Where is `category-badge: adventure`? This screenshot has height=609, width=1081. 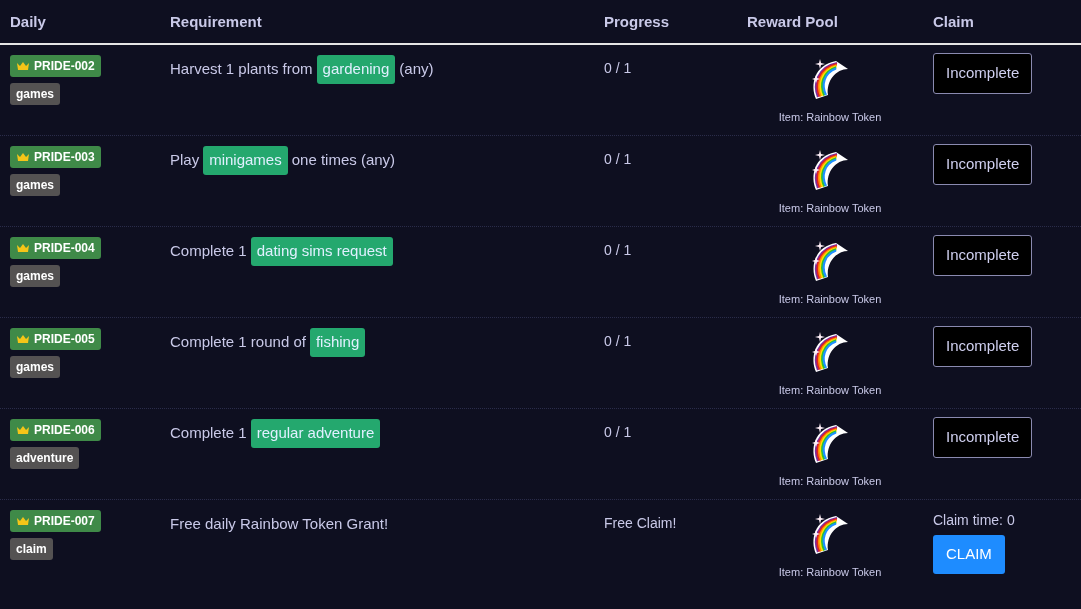 category-badge: adventure is located at coordinates (45, 458).